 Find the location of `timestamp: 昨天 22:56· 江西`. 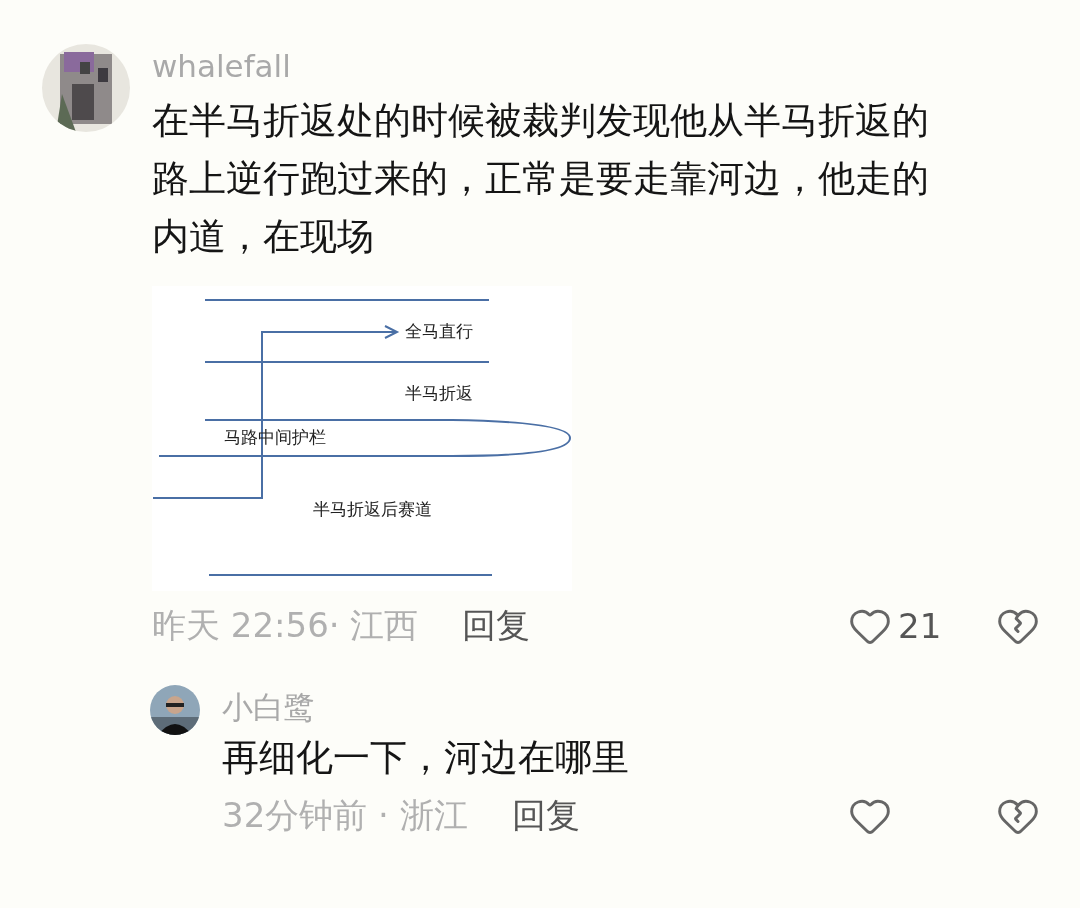

timestamp: 昨天 22:56· 江西 is located at coordinates (285, 625).